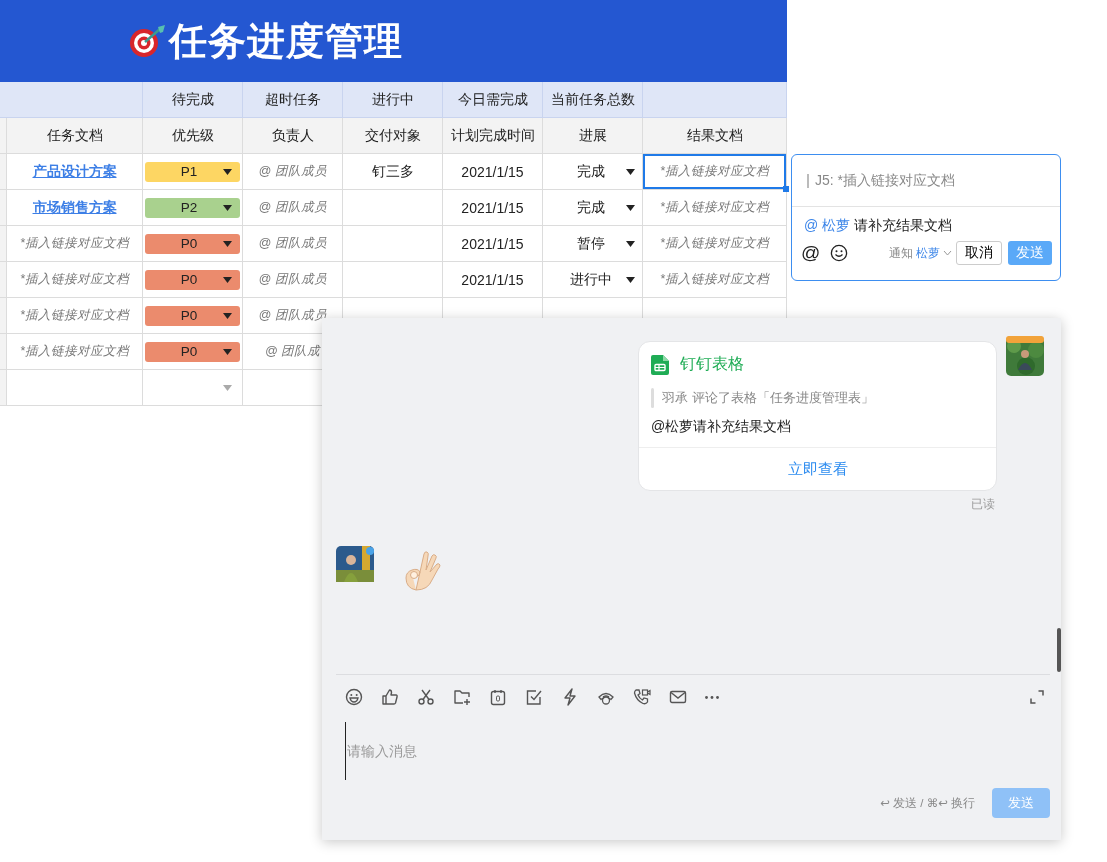  I want to click on table-cell: 钉三多, so click(392, 171).